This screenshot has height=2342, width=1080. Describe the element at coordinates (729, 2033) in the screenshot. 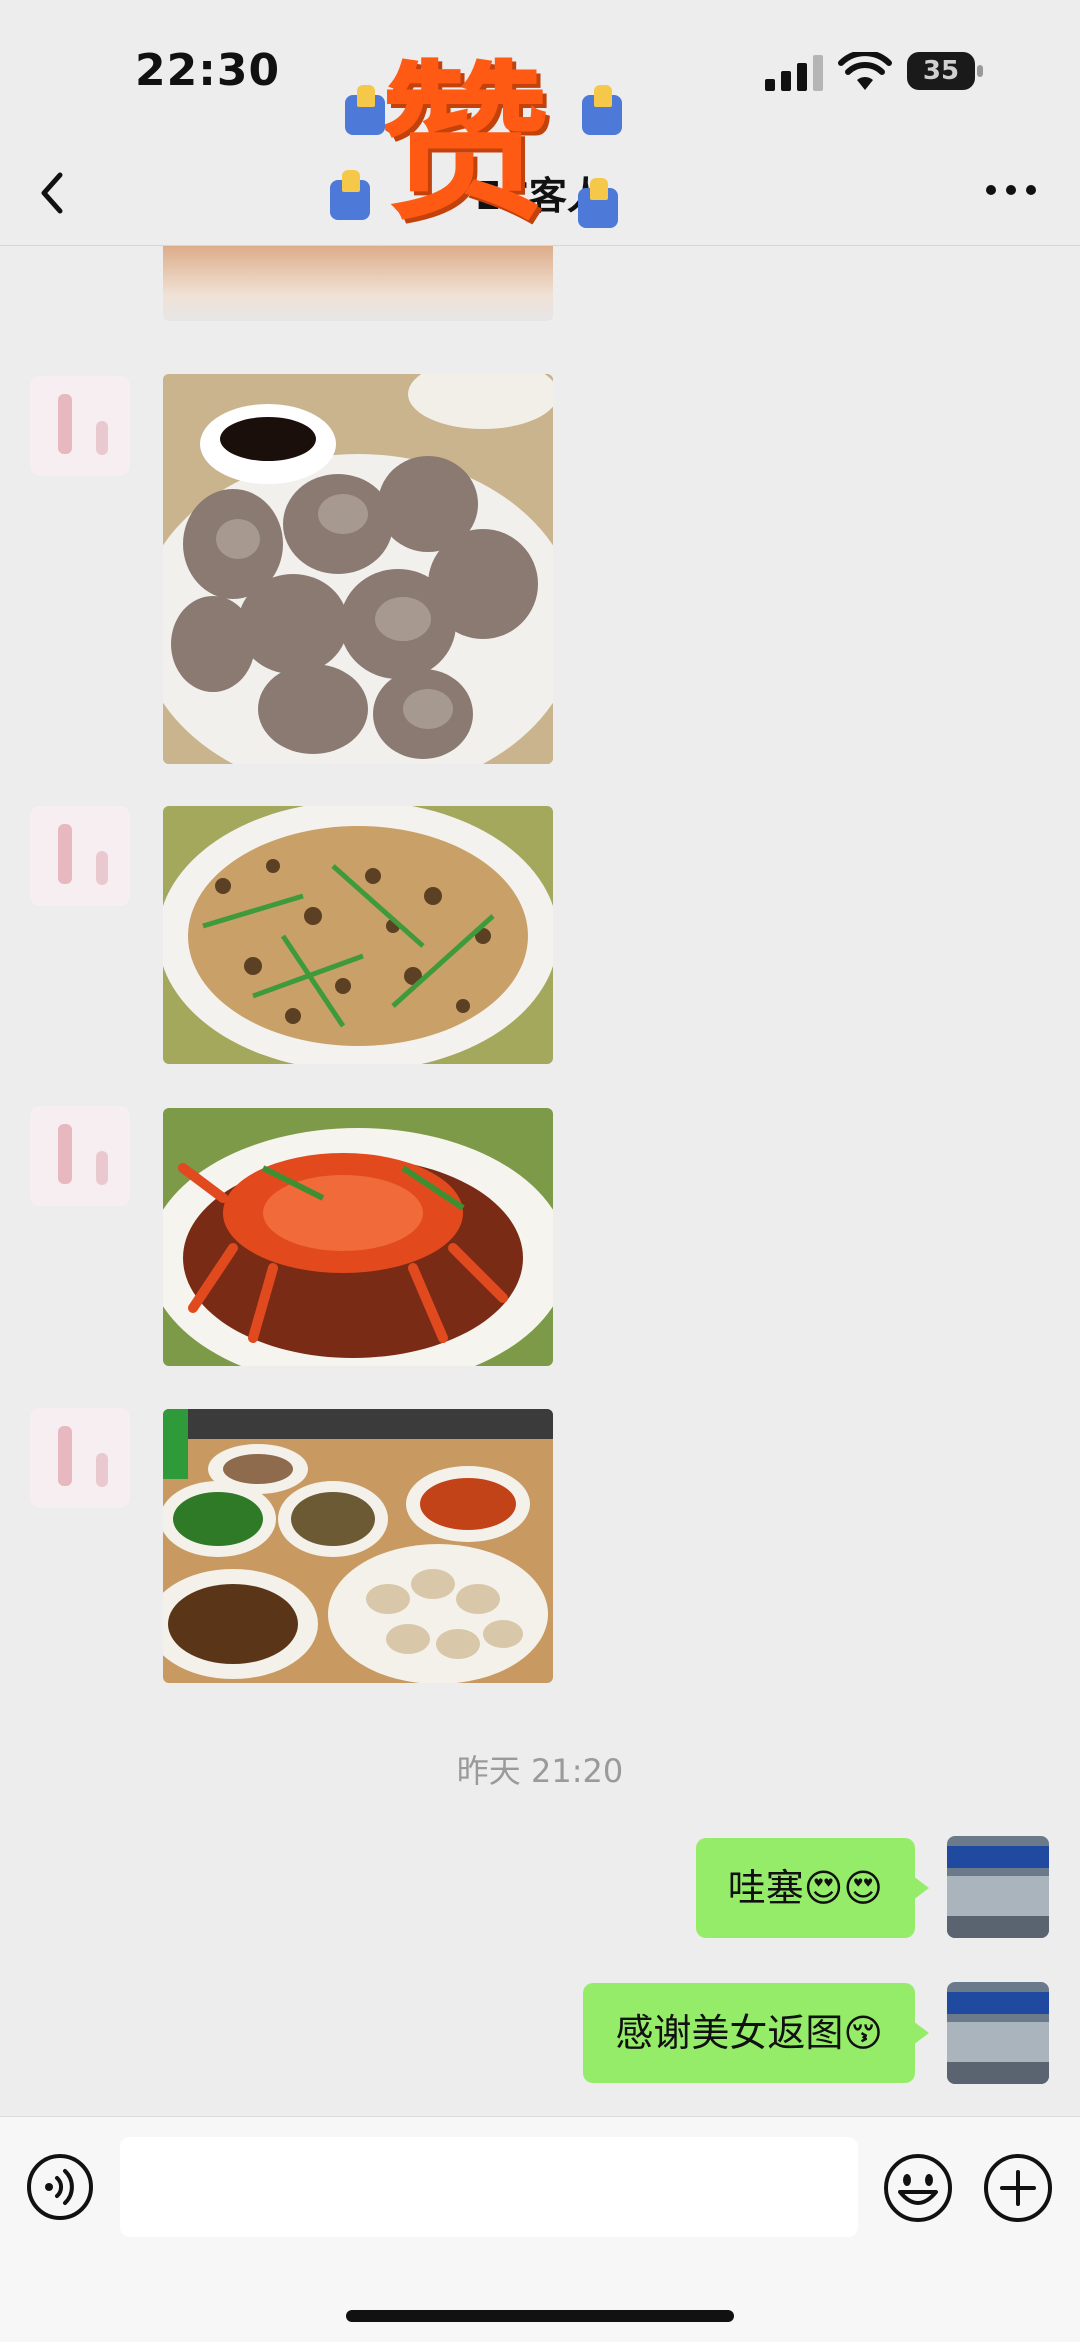

I see `message-text: 感谢美女返图` at that location.